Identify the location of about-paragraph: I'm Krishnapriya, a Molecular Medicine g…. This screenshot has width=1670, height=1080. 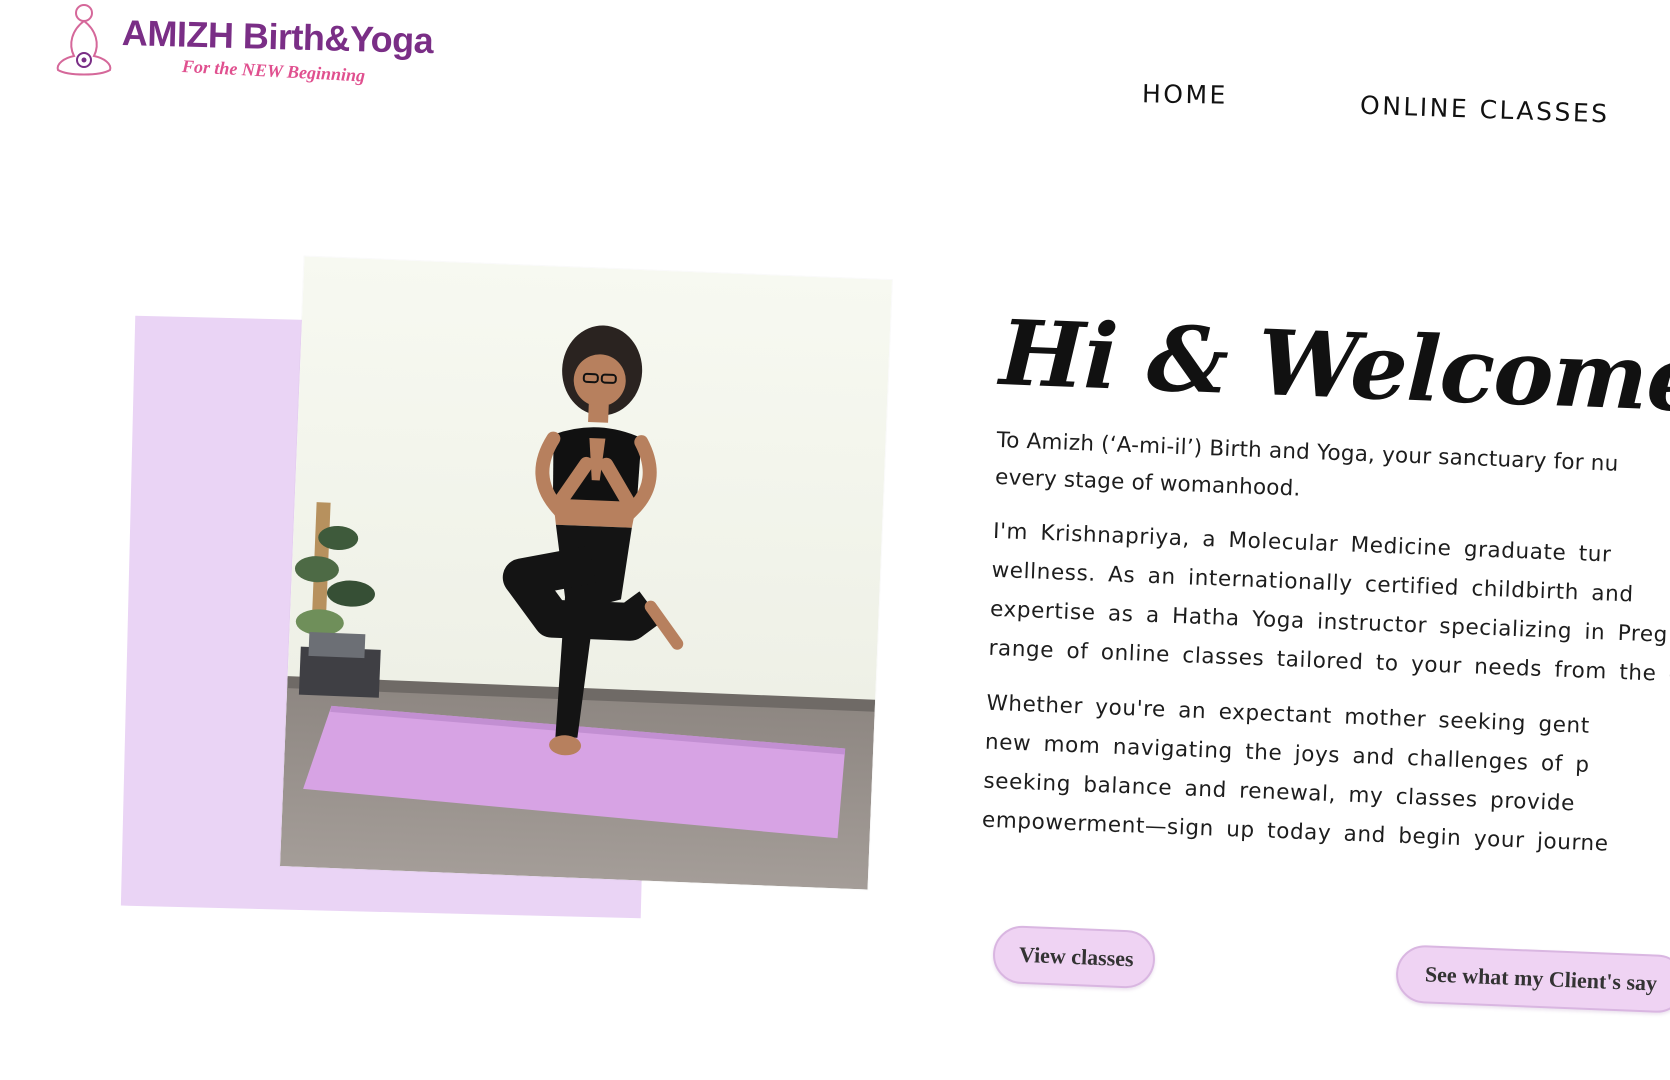
(1329, 603).